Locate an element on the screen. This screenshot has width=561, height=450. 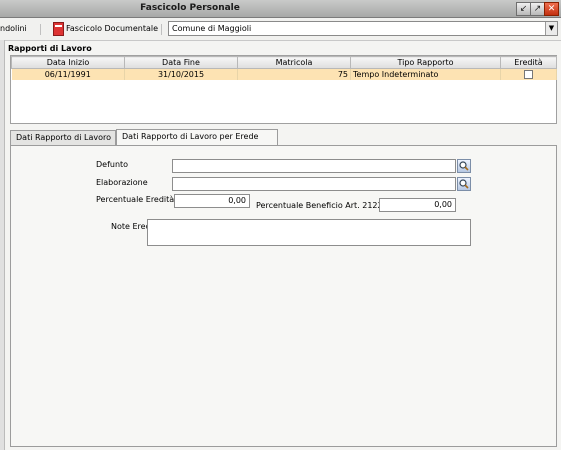
percentuale-beneficio-value: 0,00 is located at coordinates (443, 204).